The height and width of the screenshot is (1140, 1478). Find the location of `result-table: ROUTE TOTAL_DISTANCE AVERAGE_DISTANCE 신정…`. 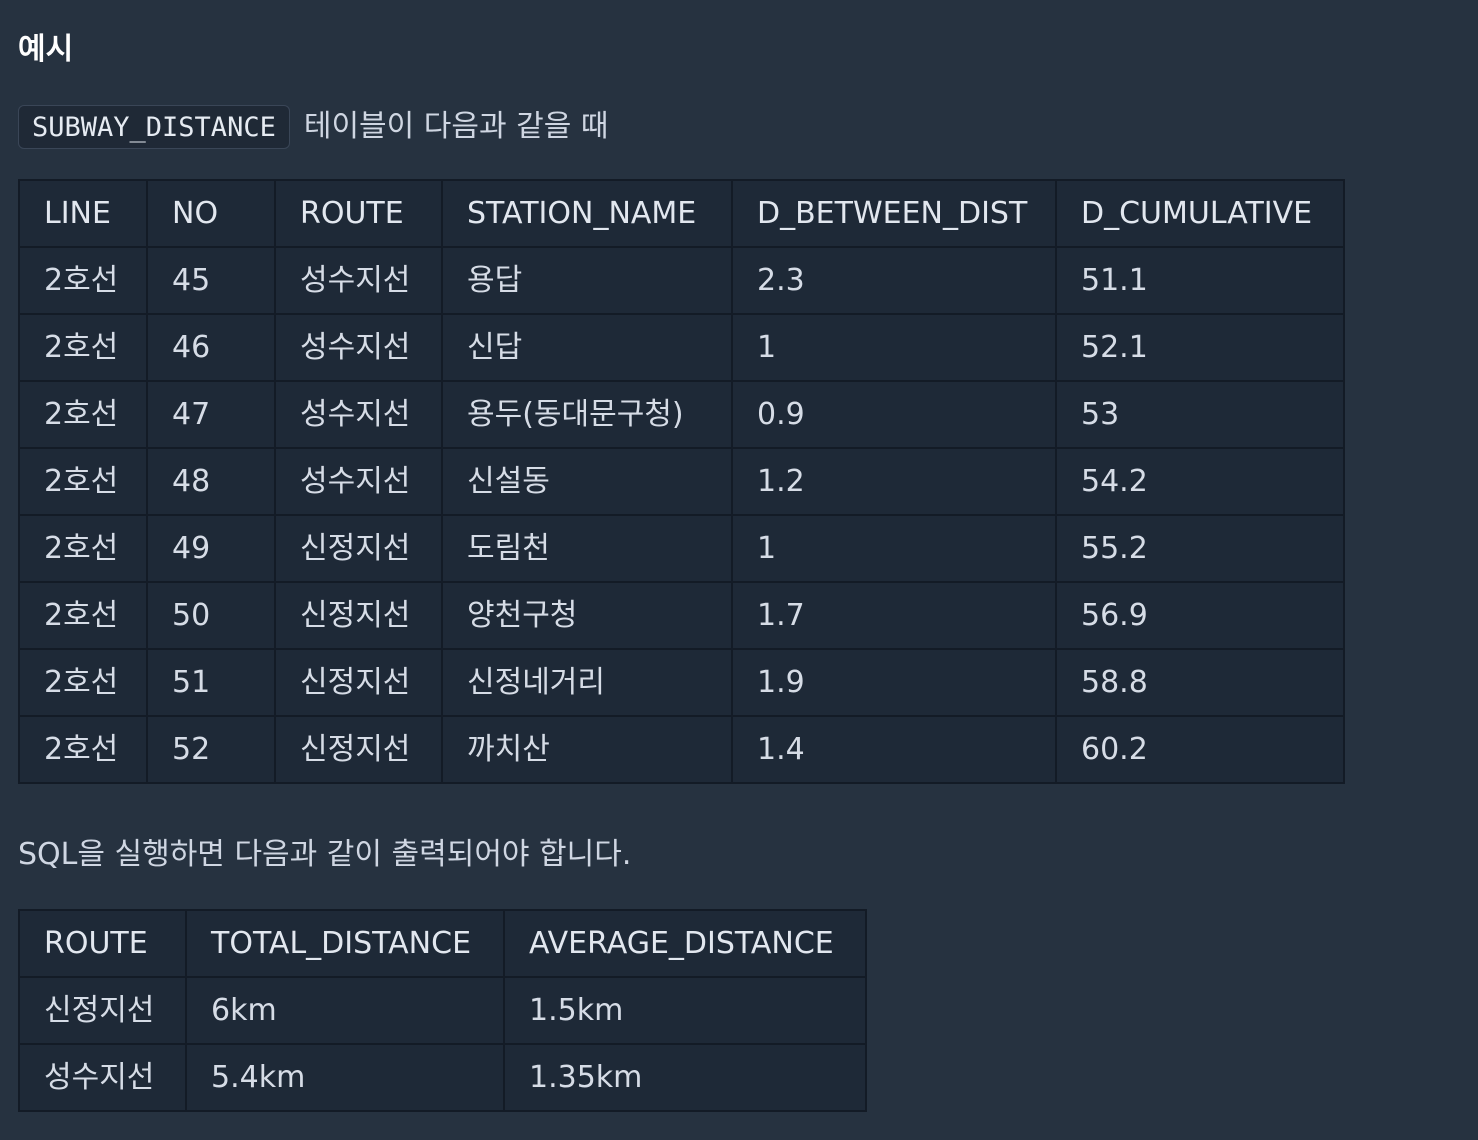

result-table: ROUTE TOTAL_DISTANCE AVERAGE_DISTANCE 신정… is located at coordinates (442, 1010).